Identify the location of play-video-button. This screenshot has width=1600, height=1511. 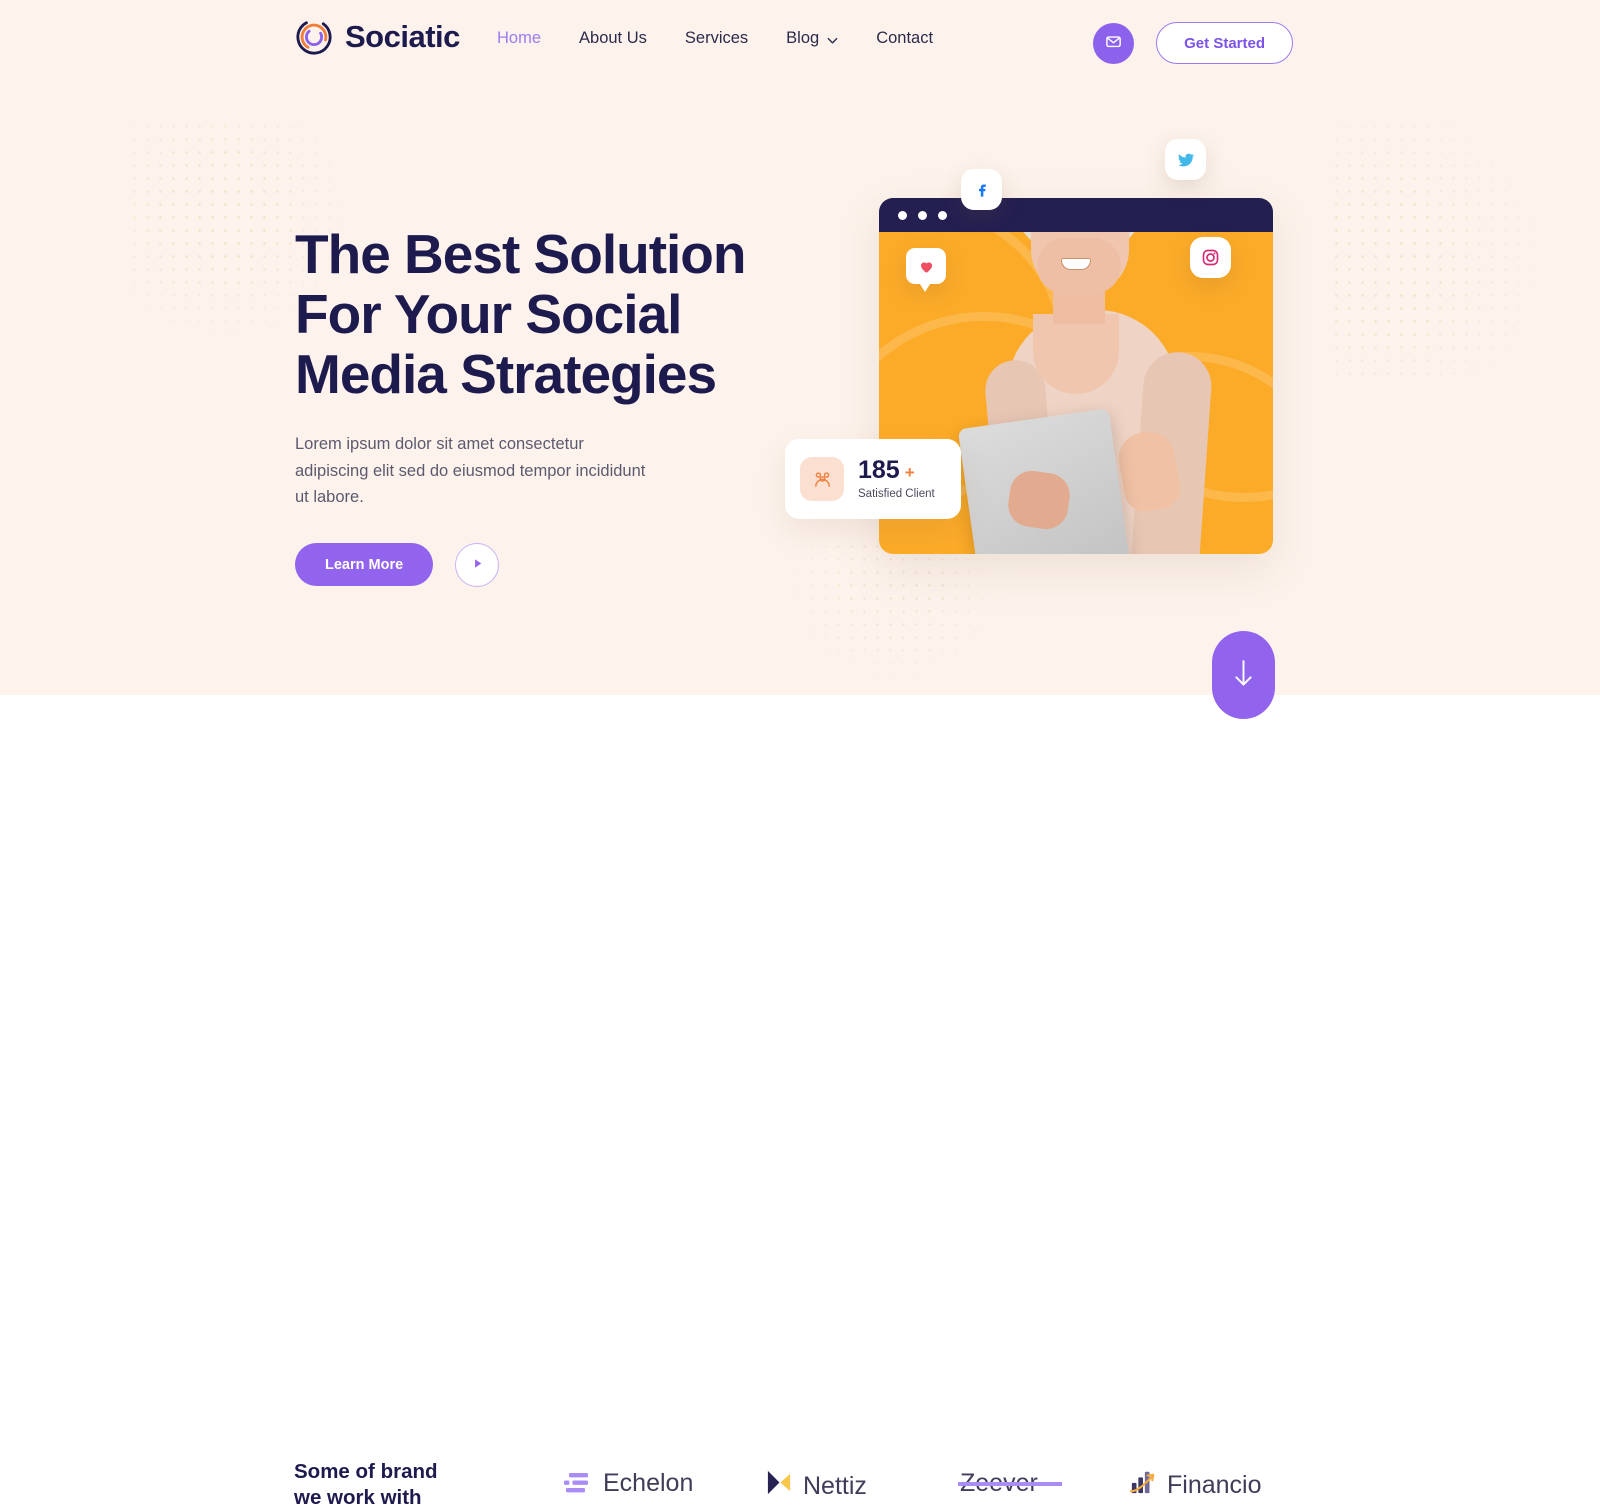
(477, 564).